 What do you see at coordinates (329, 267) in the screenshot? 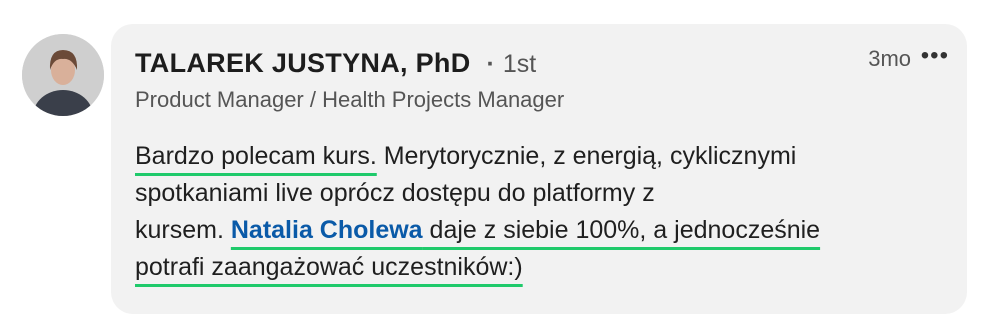
I see `highlighted-text: potrafi zaangażować uczestników:)` at bounding box center [329, 267].